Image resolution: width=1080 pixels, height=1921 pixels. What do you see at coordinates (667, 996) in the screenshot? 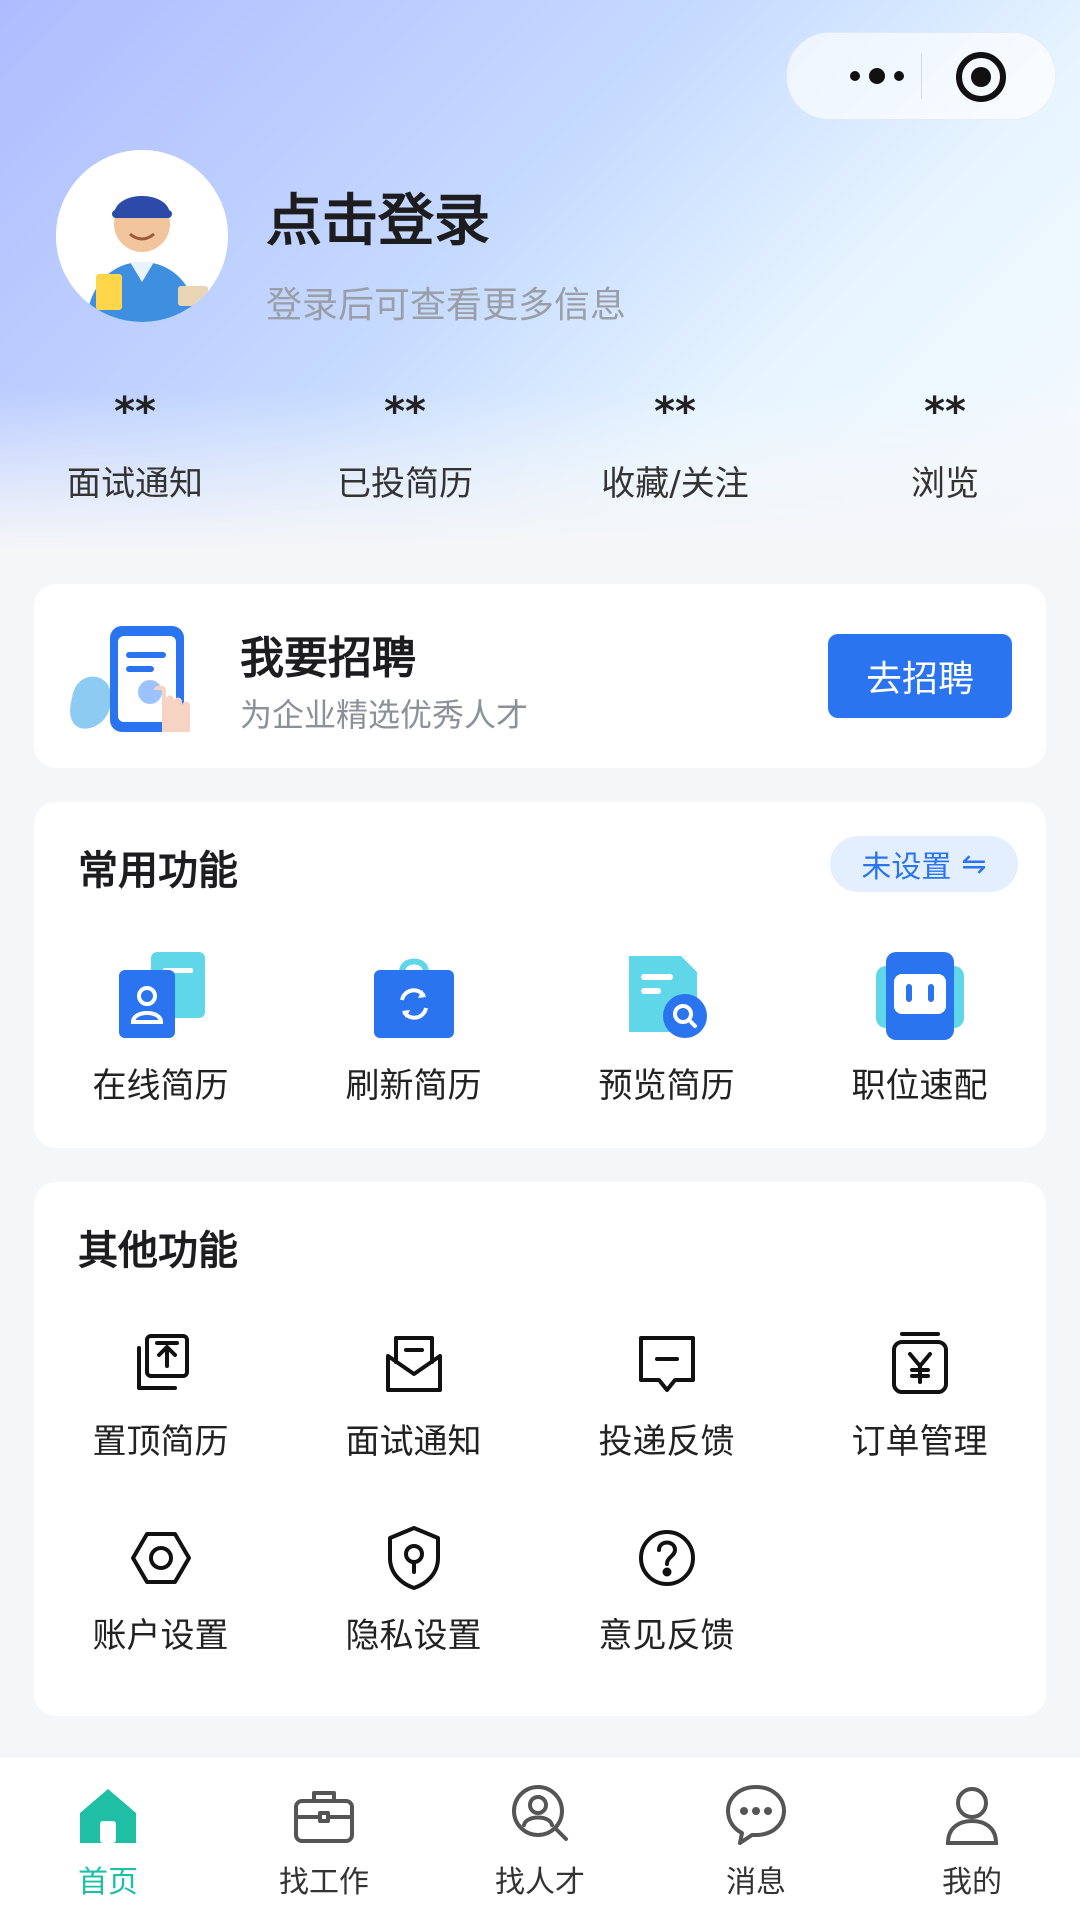
I see `preview-icon` at bounding box center [667, 996].